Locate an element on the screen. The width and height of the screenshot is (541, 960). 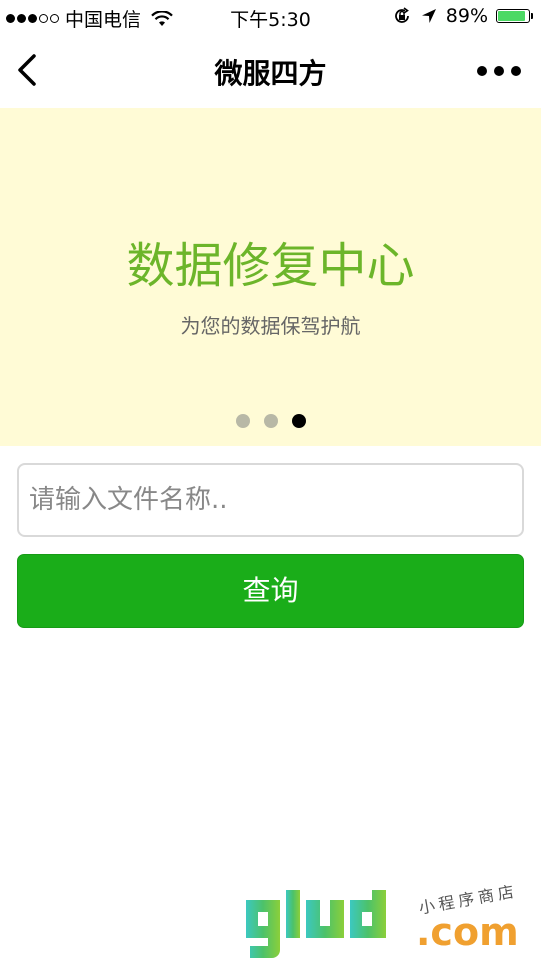
file-name-input is located at coordinates (270, 500).